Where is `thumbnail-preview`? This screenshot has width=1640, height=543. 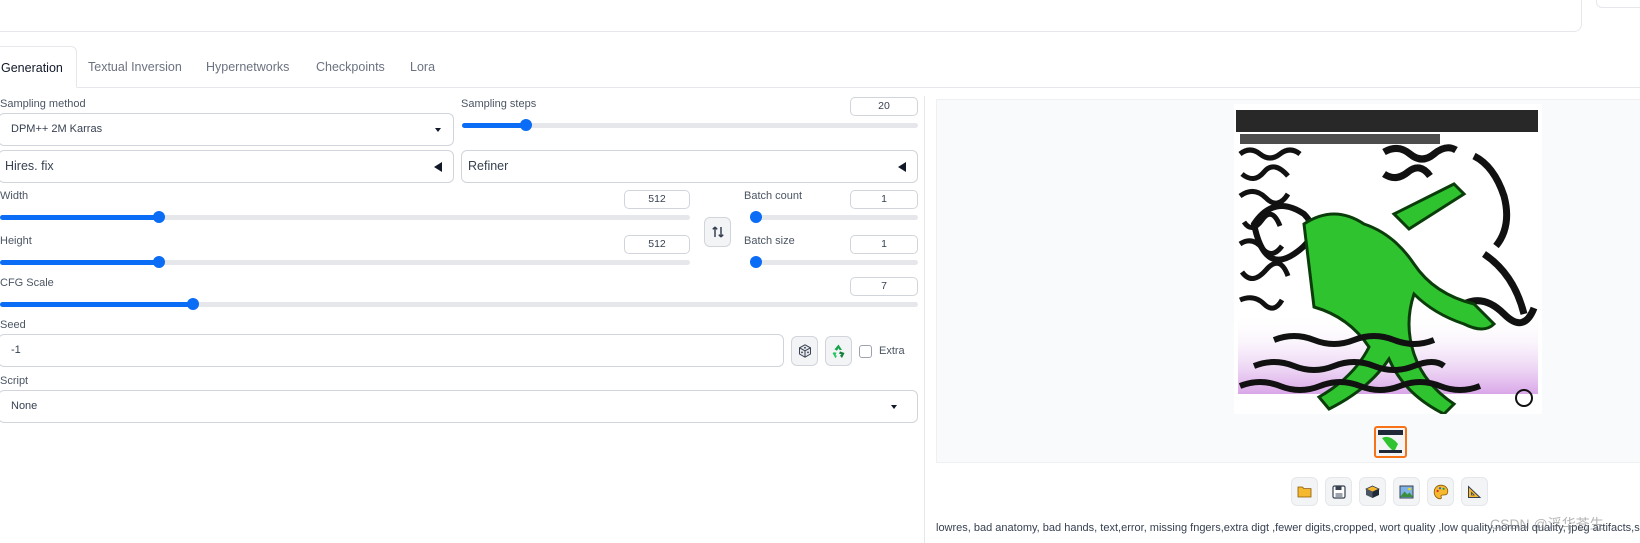
thumbnail-preview is located at coordinates (1390, 442).